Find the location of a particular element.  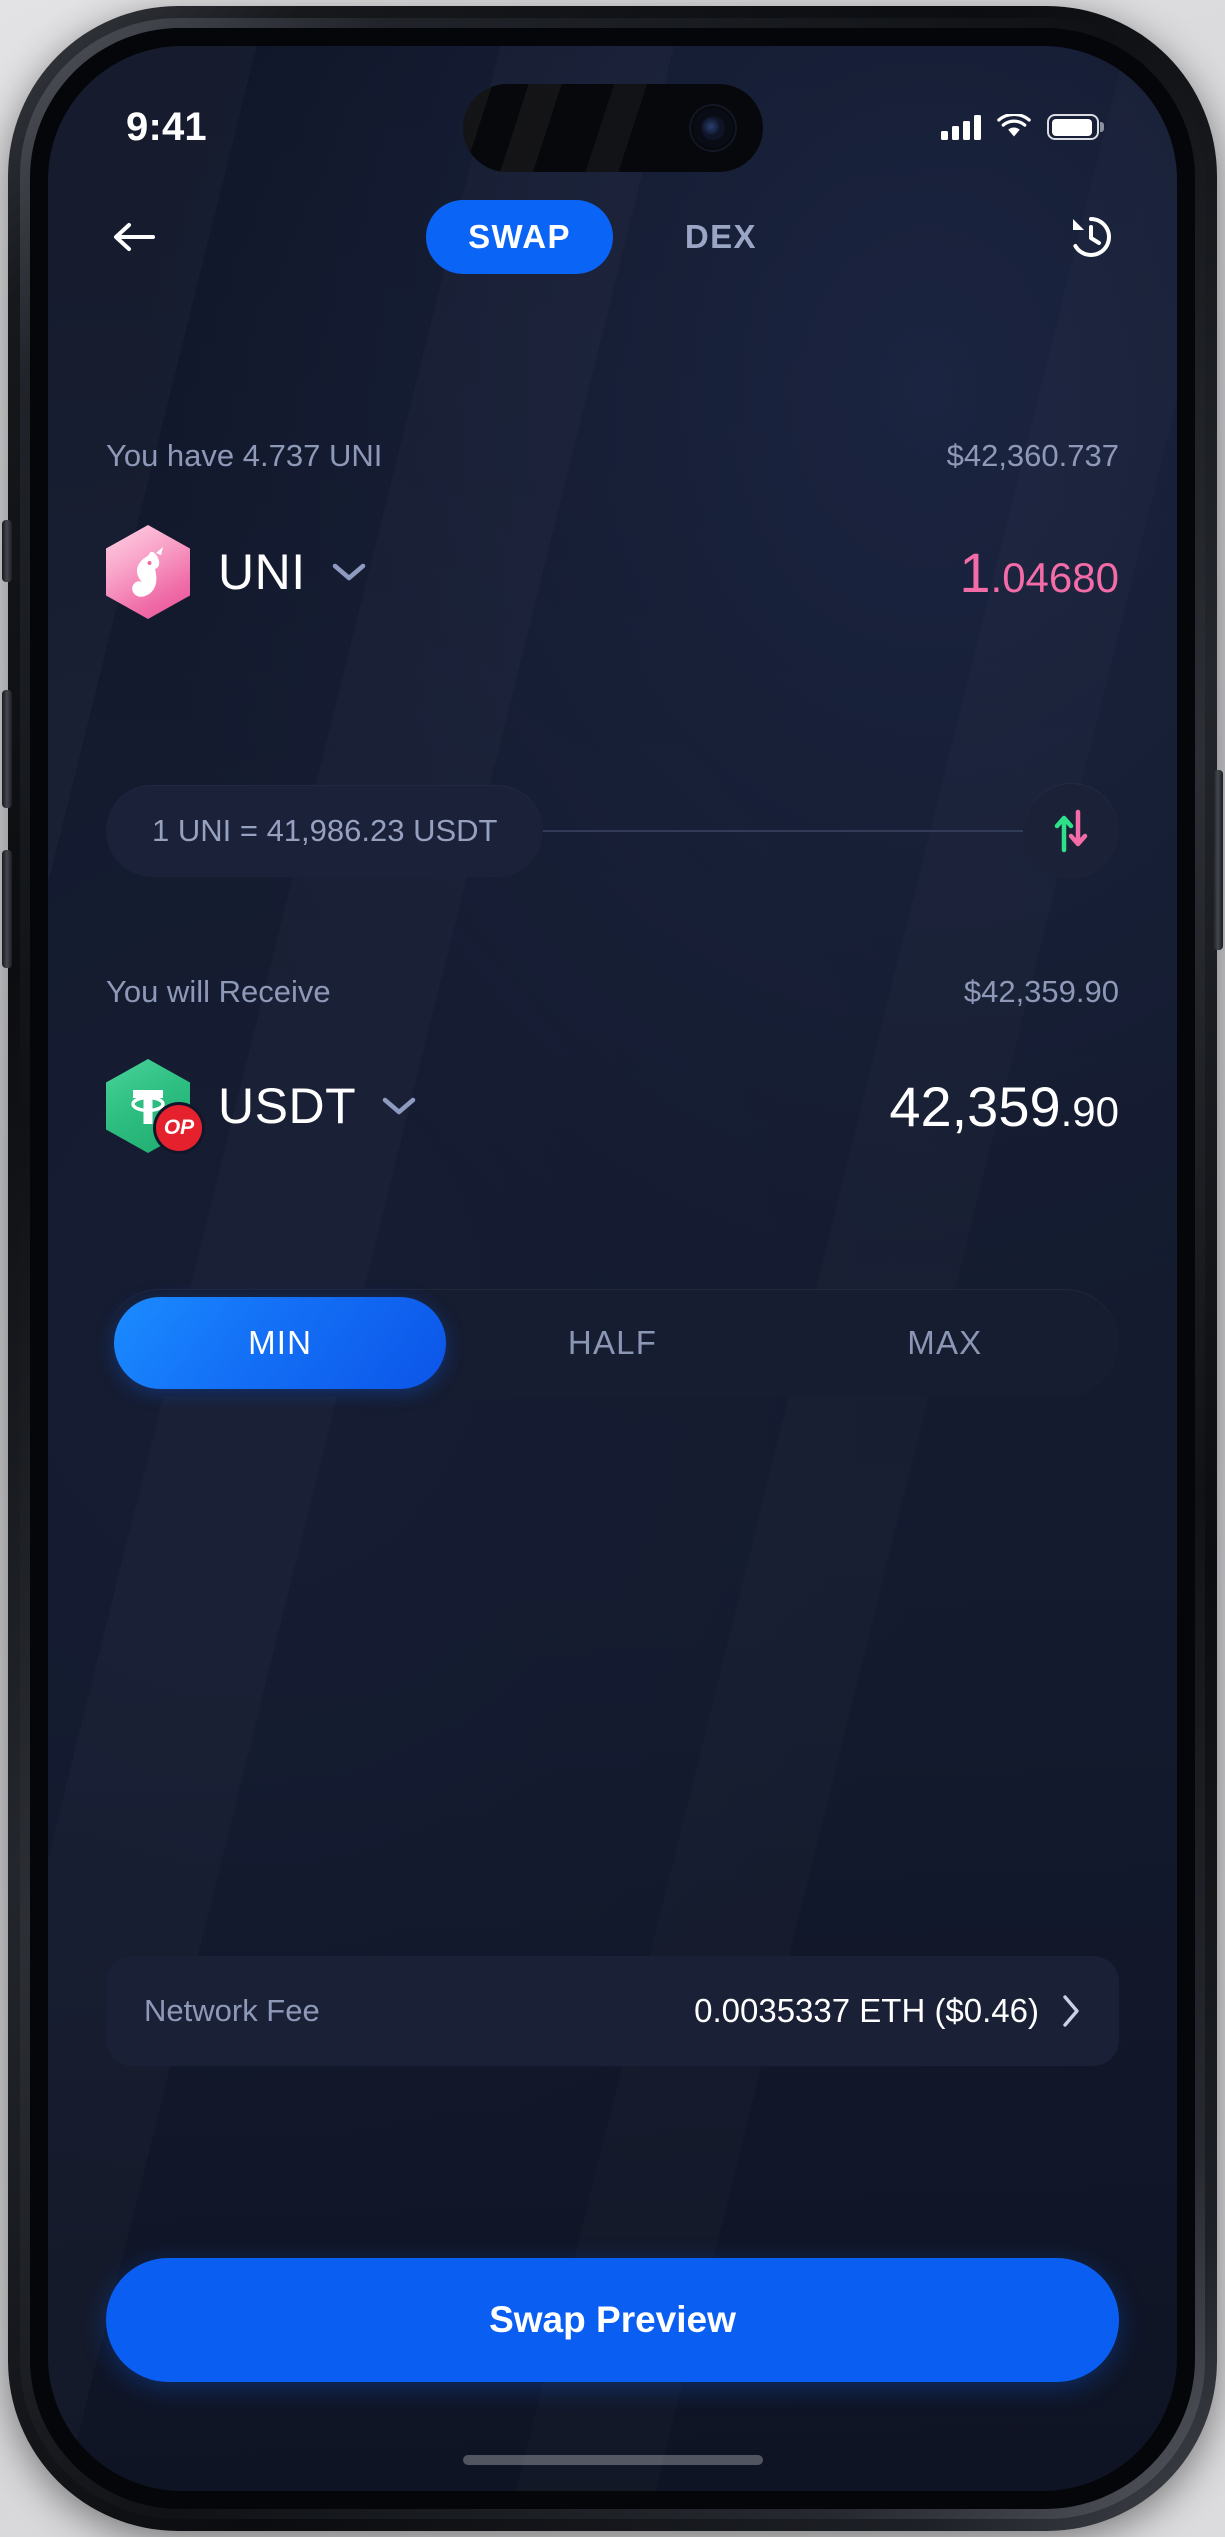

dynamic-island is located at coordinates (612, 128).